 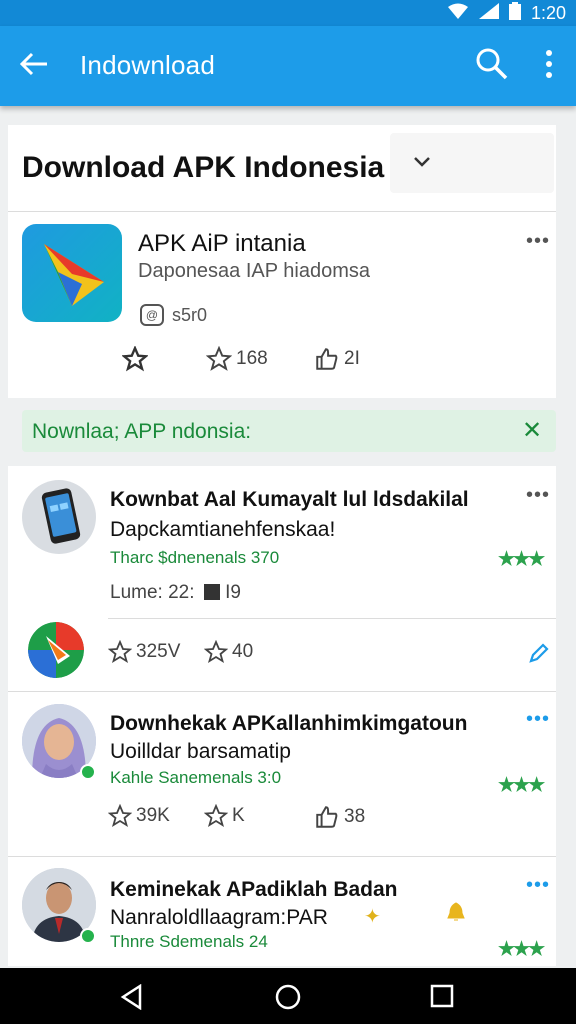 I want to click on post-title: Downhekak APKallanhimkimgatoun, so click(x=288, y=724).